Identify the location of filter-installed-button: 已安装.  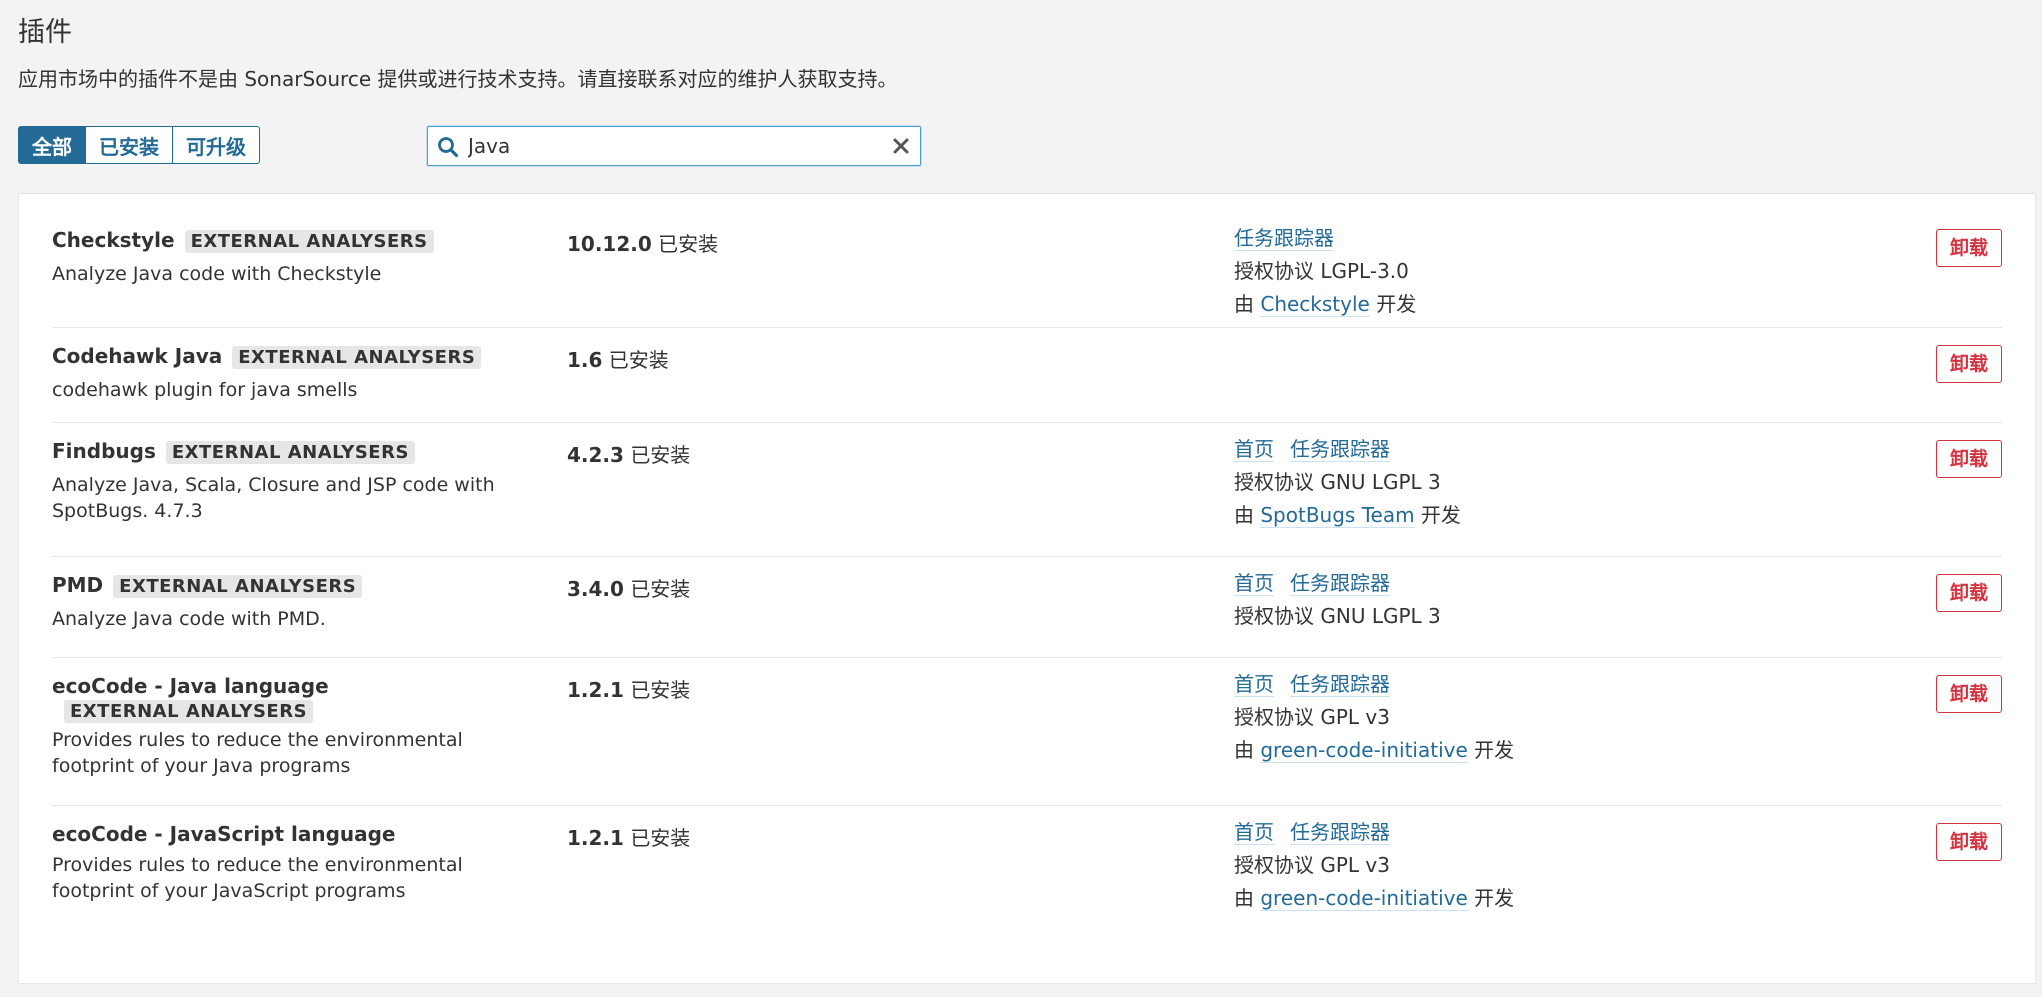
(129, 145).